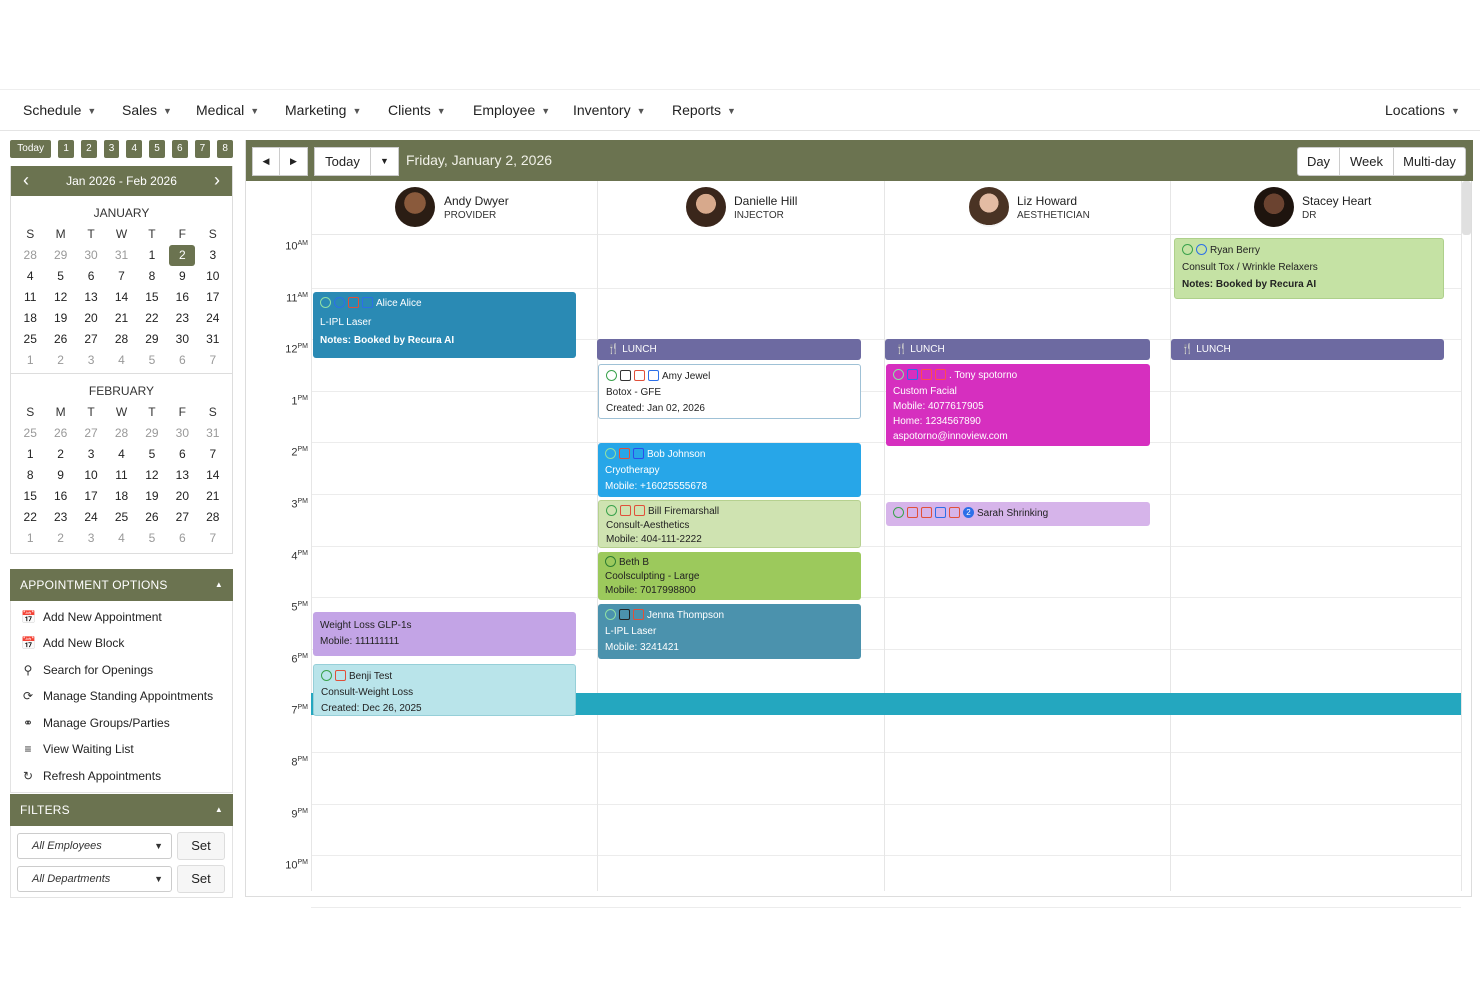 The image size is (1480, 987). I want to click on calendar-day: 15, so click(30, 496).